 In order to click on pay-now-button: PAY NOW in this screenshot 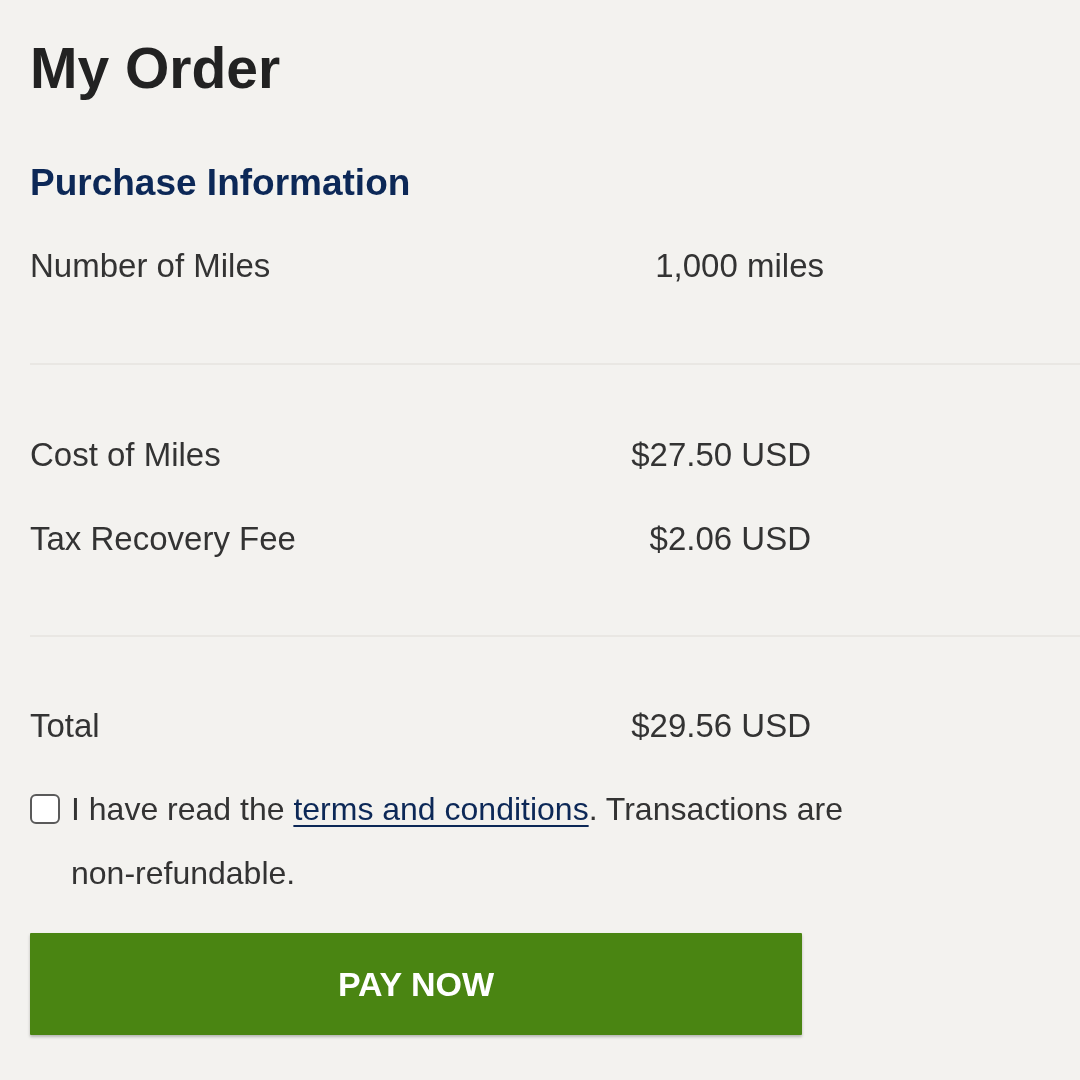, I will do `click(416, 984)`.